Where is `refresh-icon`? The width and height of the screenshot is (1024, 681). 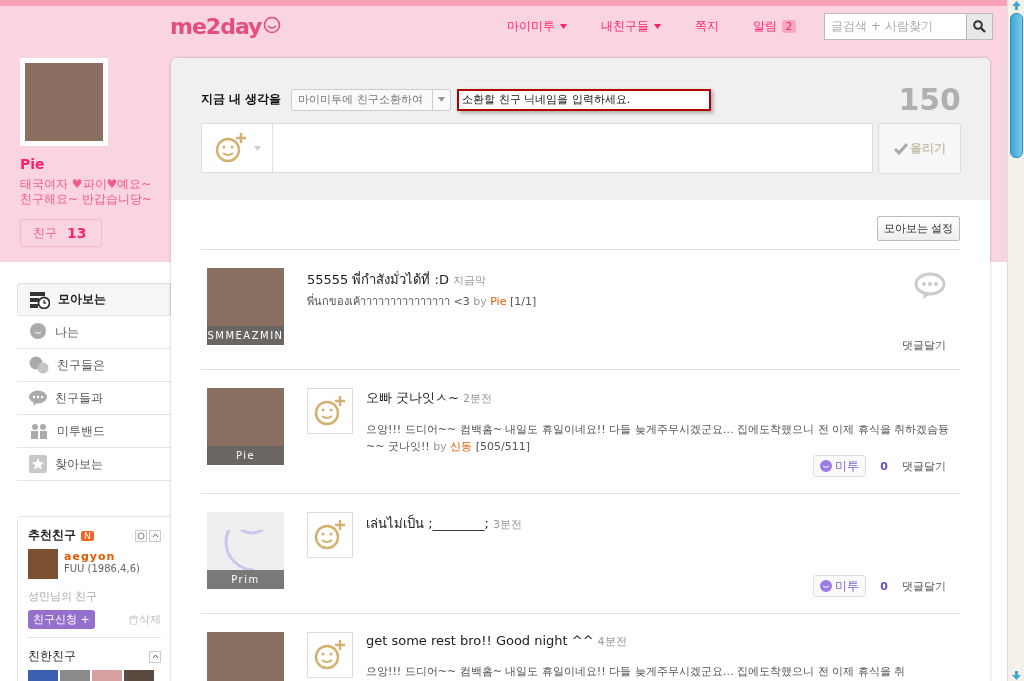 refresh-icon is located at coordinates (141, 535).